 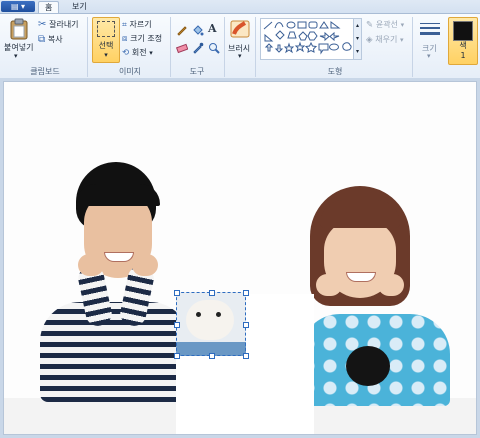 I want to click on rotate-label: 회전, so click(x=139, y=52).